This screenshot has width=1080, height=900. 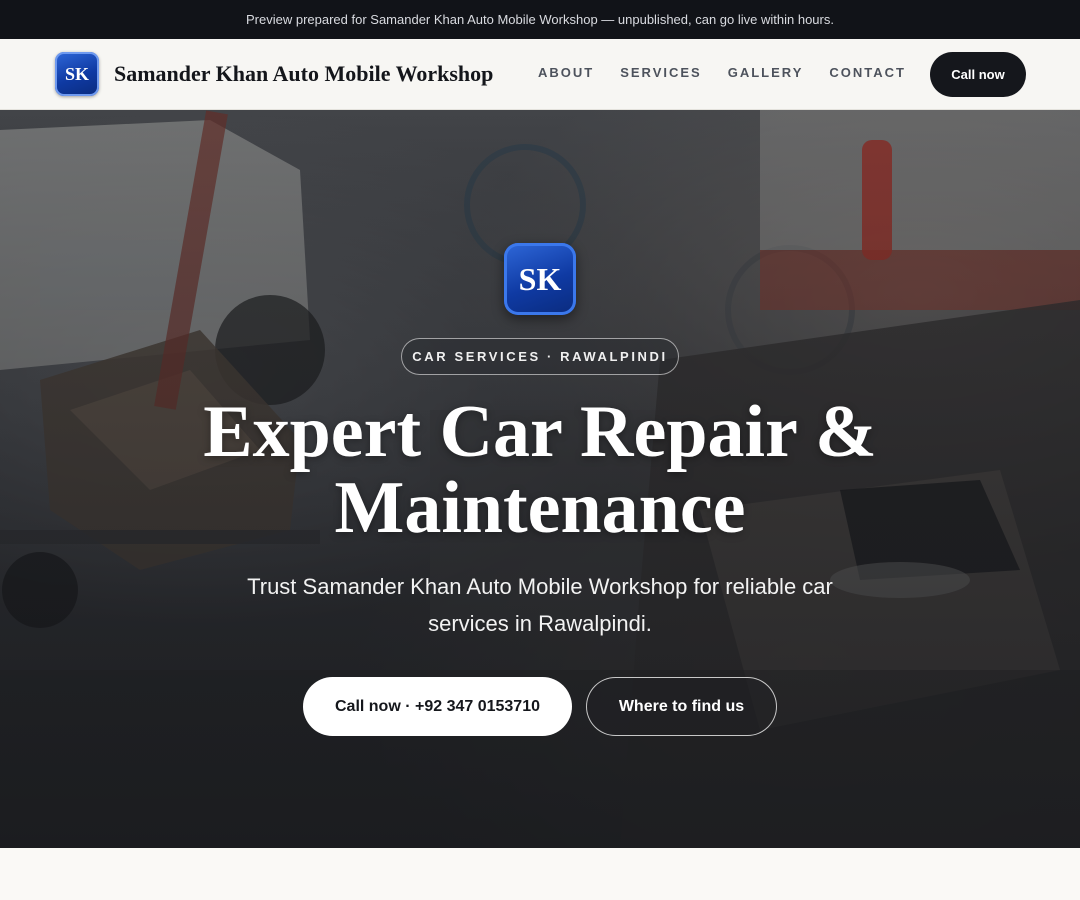 What do you see at coordinates (540, 874) in the screenshot?
I see `next-section-top` at bounding box center [540, 874].